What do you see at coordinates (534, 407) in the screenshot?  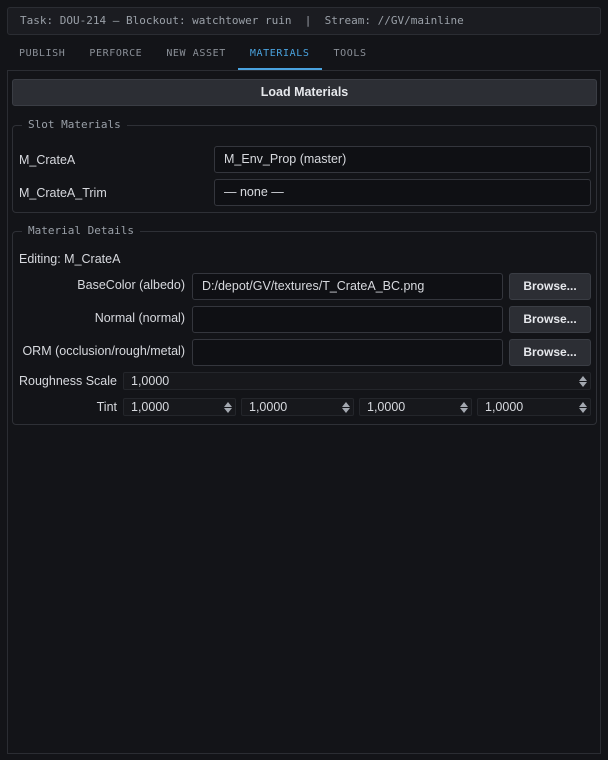 I see `tint-a-spinbox: 1,0000` at bounding box center [534, 407].